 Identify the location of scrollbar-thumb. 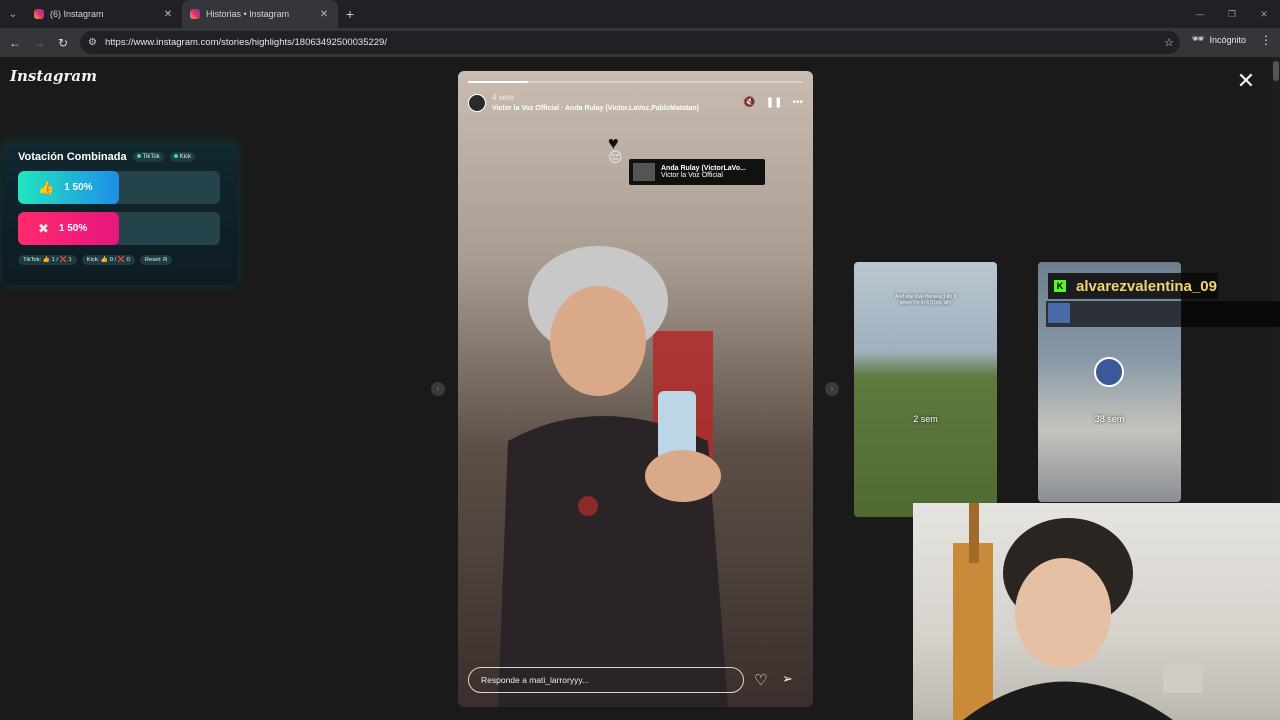
(1276, 71).